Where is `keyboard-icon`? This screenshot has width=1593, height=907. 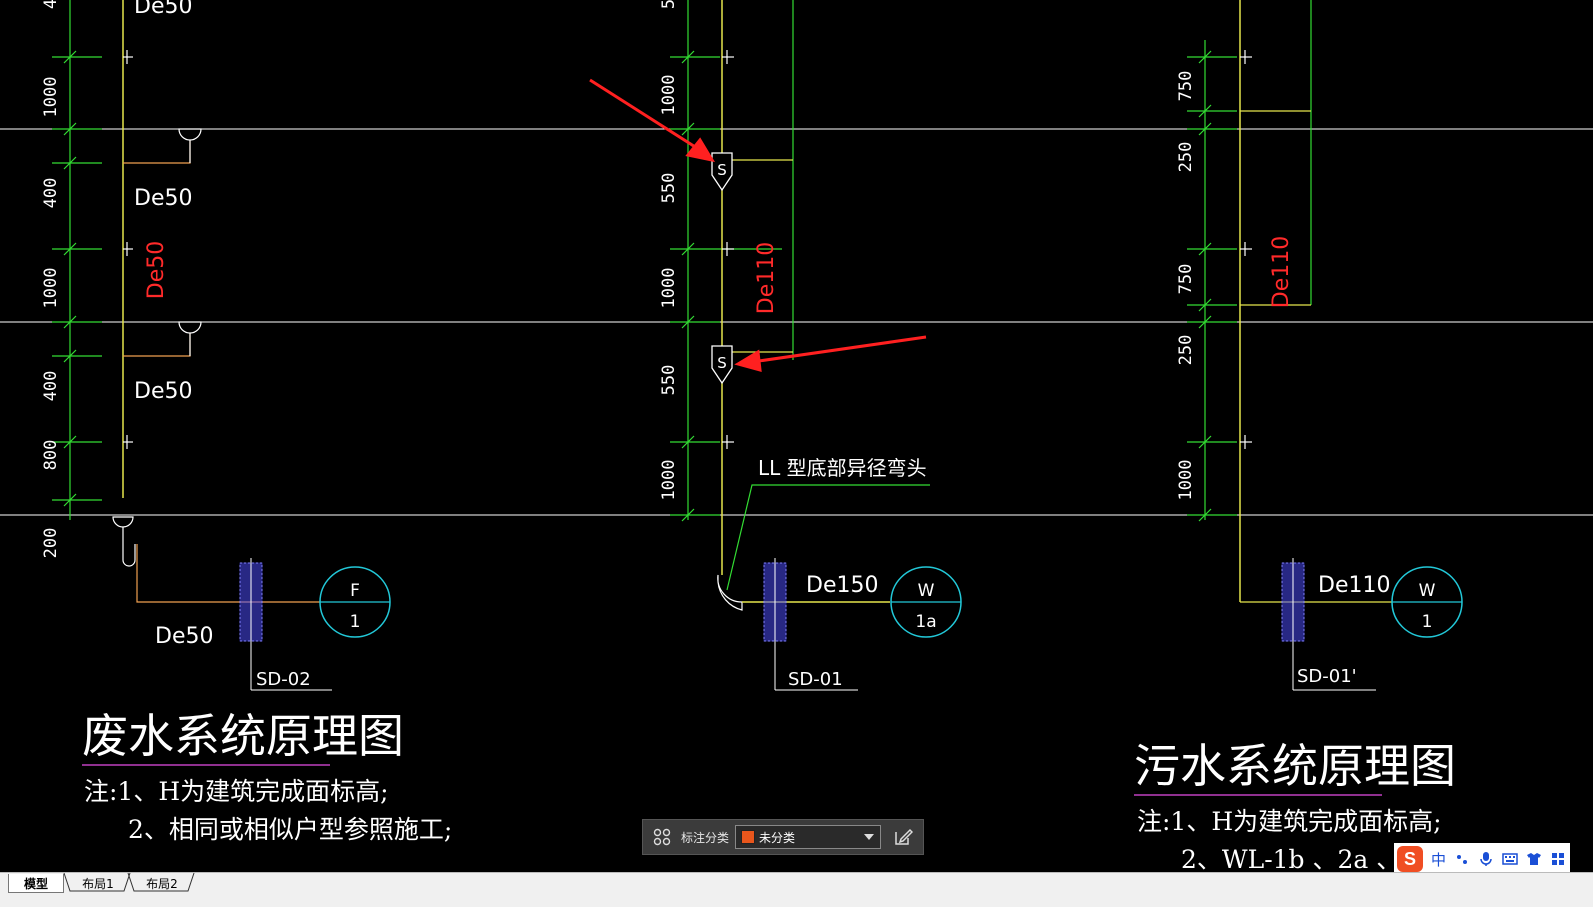
keyboard-icon is located at coordinates (1510, 859).